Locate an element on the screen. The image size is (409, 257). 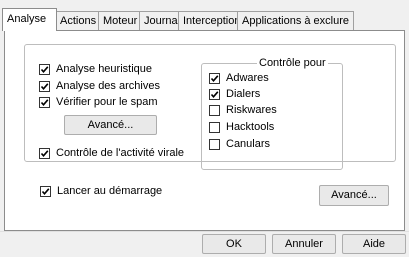
button-label: Aide is located at coordinates (374, 244).